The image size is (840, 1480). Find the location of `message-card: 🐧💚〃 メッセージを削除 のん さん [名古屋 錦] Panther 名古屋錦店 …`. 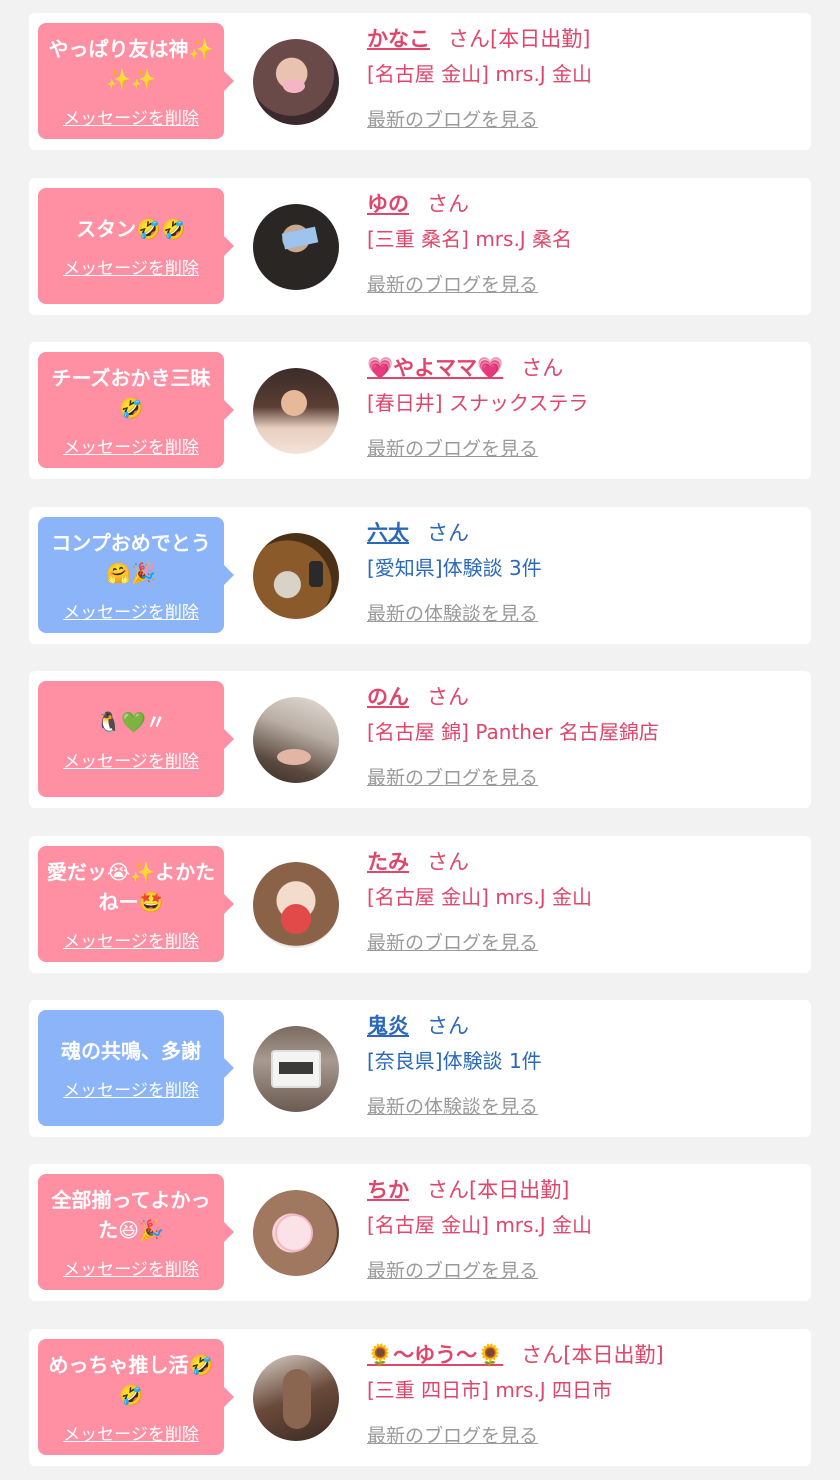

message-card: 🐧💚〃 メッセージを削除 のん さん [名古屋 錦] Panther 名古屋錦店 … is located at coordinates (420, 739).